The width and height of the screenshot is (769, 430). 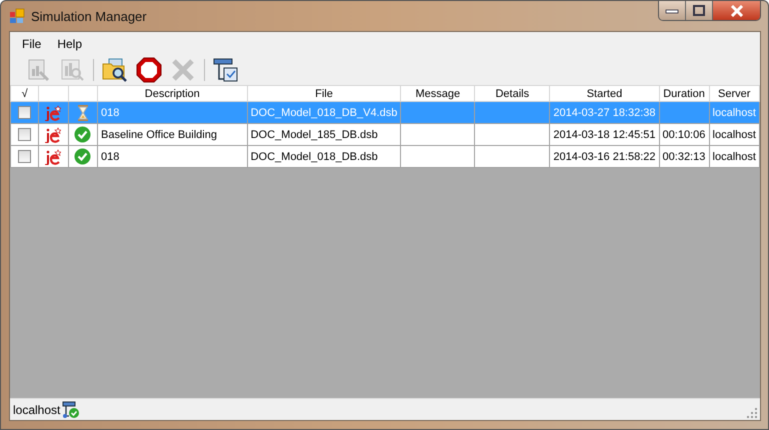 I want to click on table-cell: DOC_Model_185_DB.dsb, so click(x=314, y=134).